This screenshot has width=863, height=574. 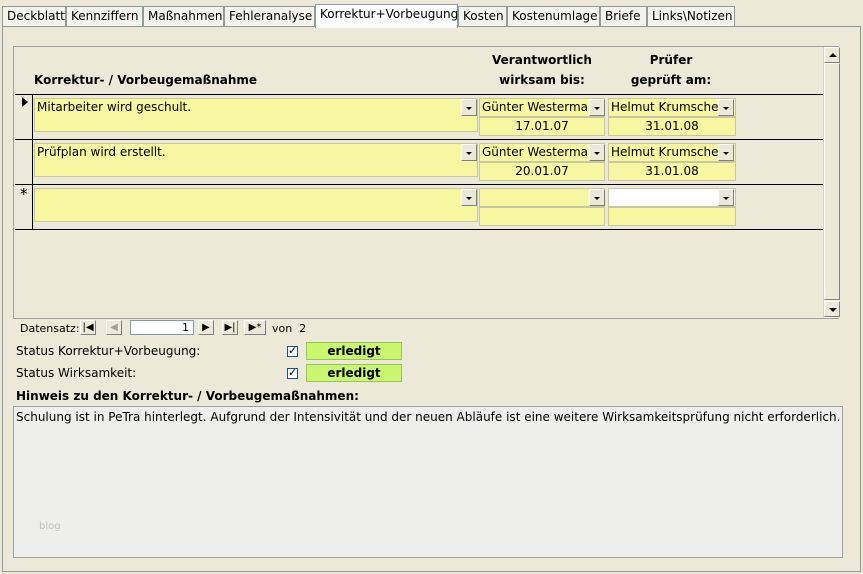 I want to click on new-record-indicator-icon: *, so click(x=24, y=194).